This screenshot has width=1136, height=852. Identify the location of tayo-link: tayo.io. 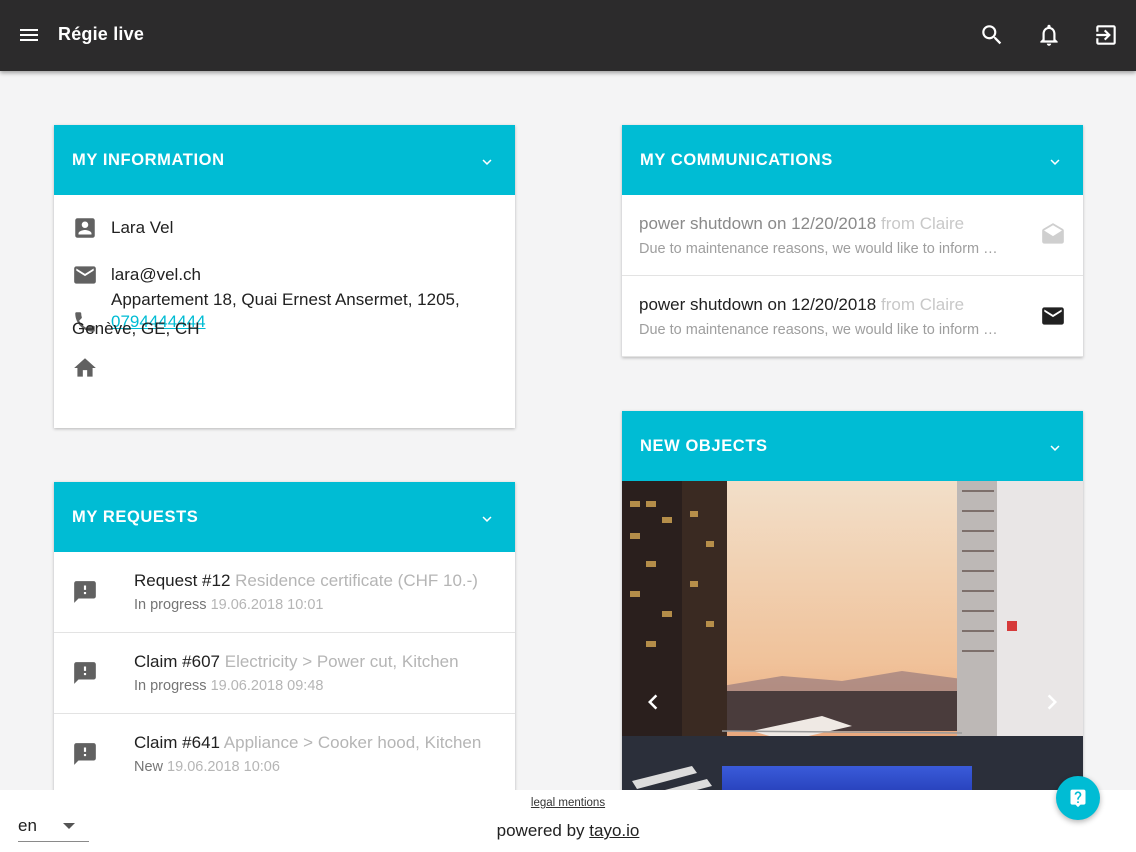
(614, 830).